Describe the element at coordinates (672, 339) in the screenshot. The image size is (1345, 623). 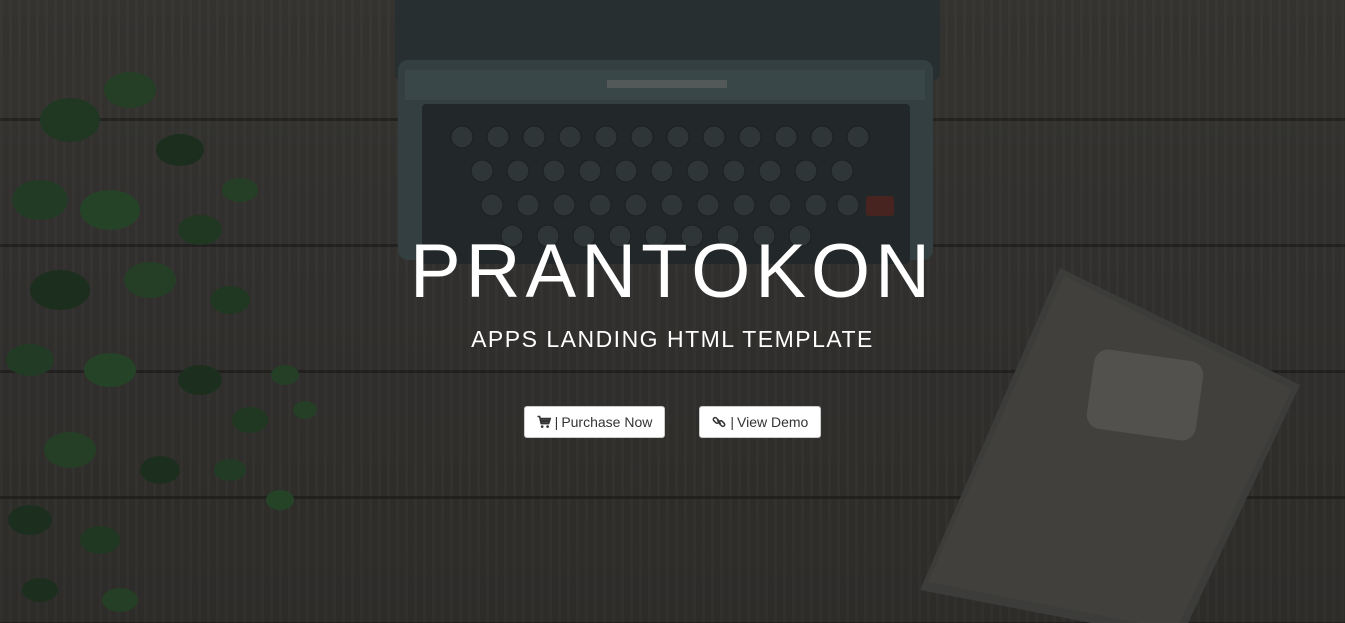
I see `hero-subtitle: APPS LANDING HTML TEMPLATE` at that location.